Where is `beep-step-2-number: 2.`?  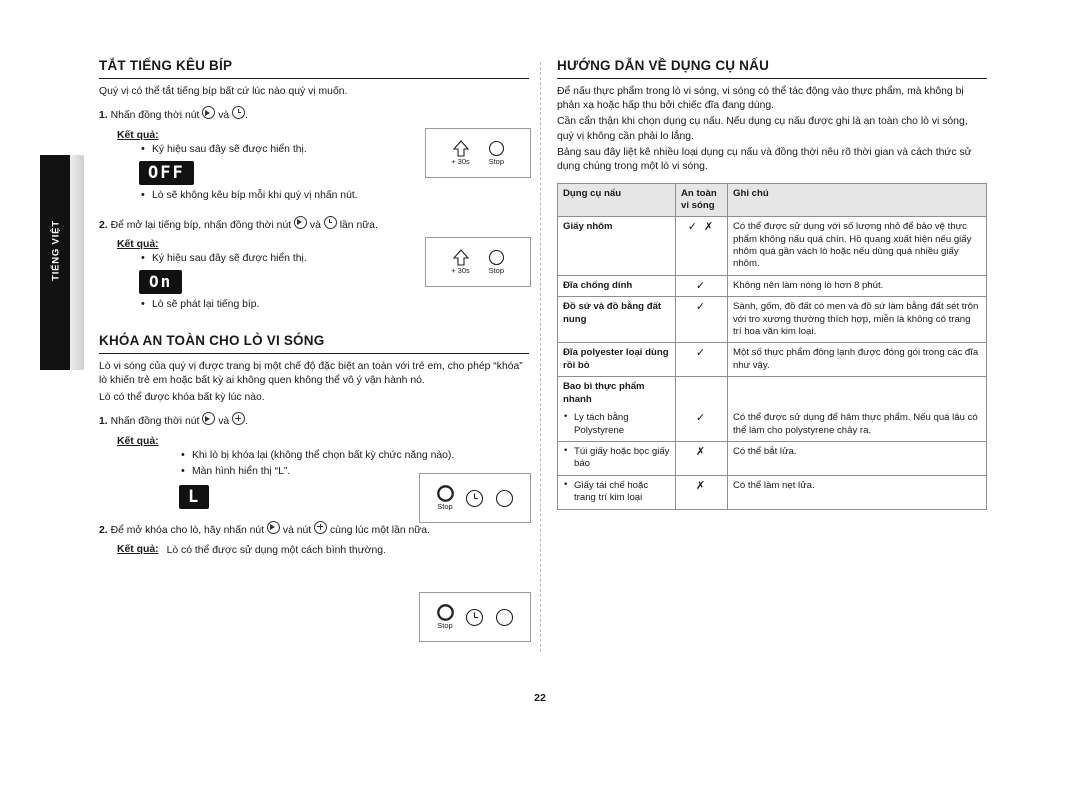 beep-step-2-number: 2. is located at coordinates (103, 225).